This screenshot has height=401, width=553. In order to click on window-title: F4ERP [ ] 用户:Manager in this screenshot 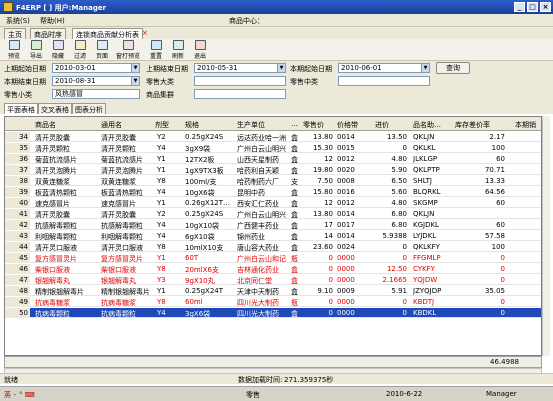, I will do `click(61, 8)`.